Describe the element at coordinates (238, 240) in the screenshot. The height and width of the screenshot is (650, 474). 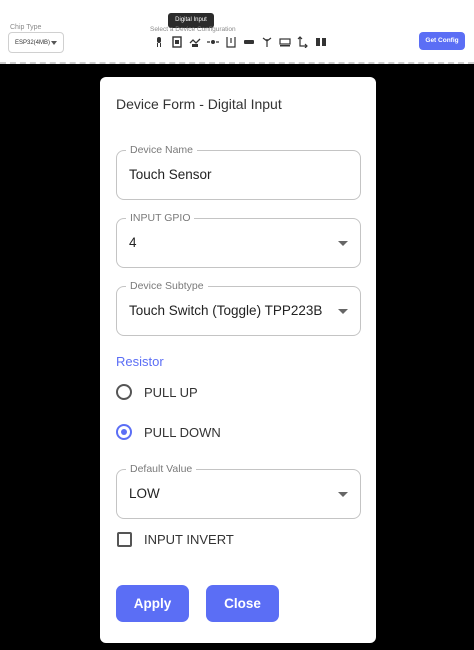
I see `input-gpio-select: INPUT GPIO 4` at that location.